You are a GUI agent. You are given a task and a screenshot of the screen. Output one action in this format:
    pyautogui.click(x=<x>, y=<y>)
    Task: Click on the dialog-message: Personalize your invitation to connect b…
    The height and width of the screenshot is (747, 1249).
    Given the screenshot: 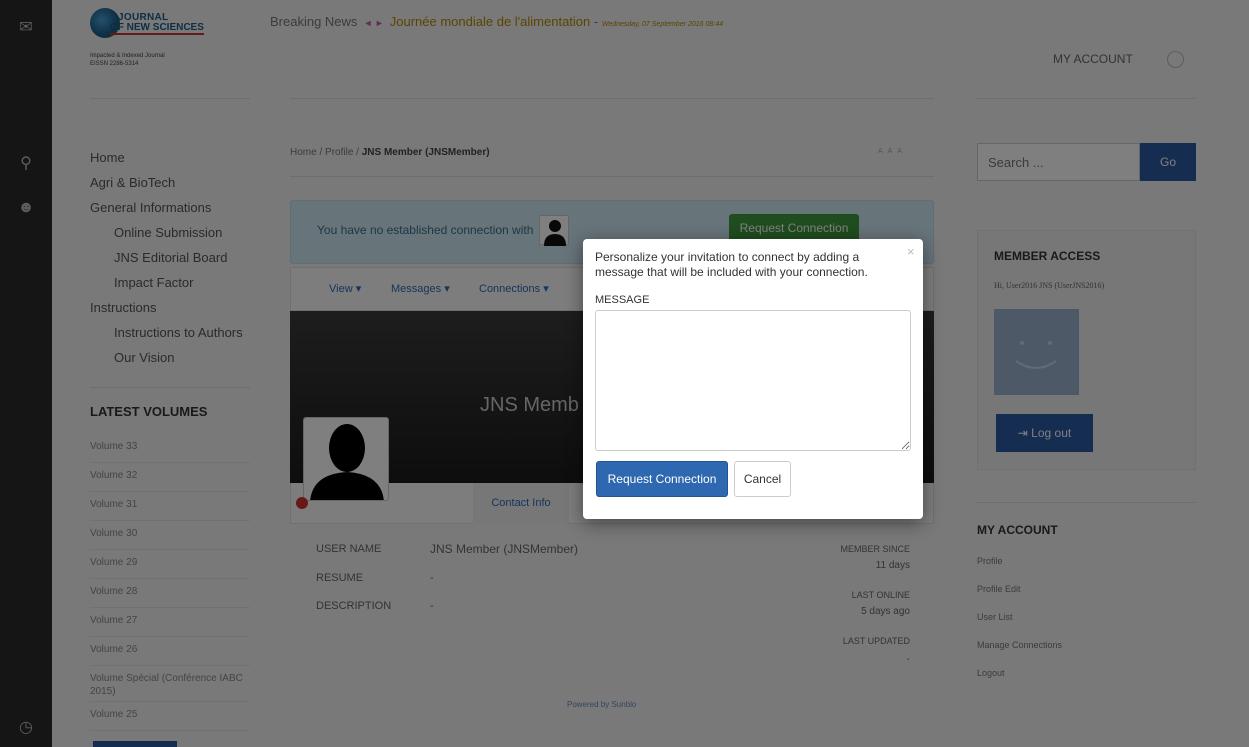 What is the action you would take?
    pyautogui.click(x=731, y=264)
    